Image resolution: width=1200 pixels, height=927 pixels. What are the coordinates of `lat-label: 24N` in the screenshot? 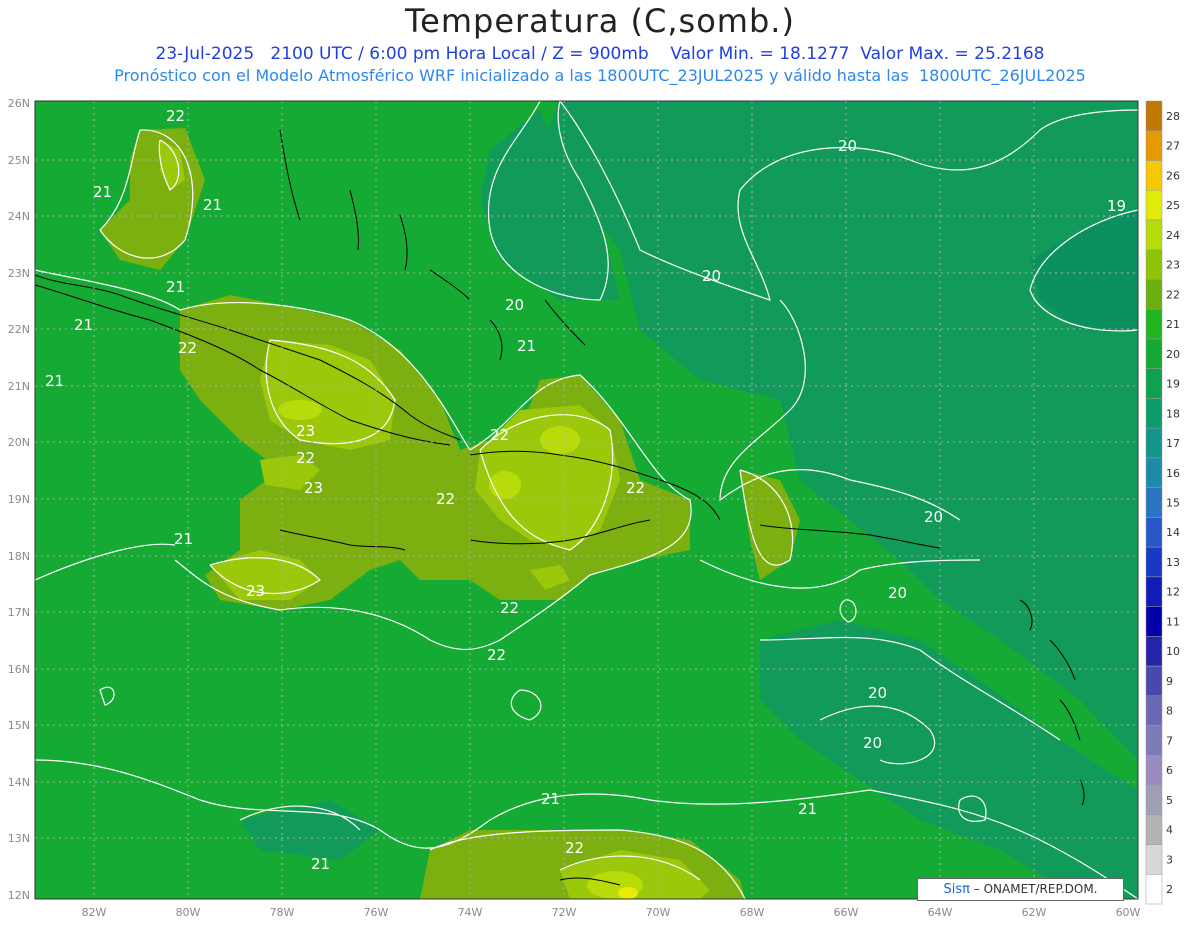 It's located at (19, 216).